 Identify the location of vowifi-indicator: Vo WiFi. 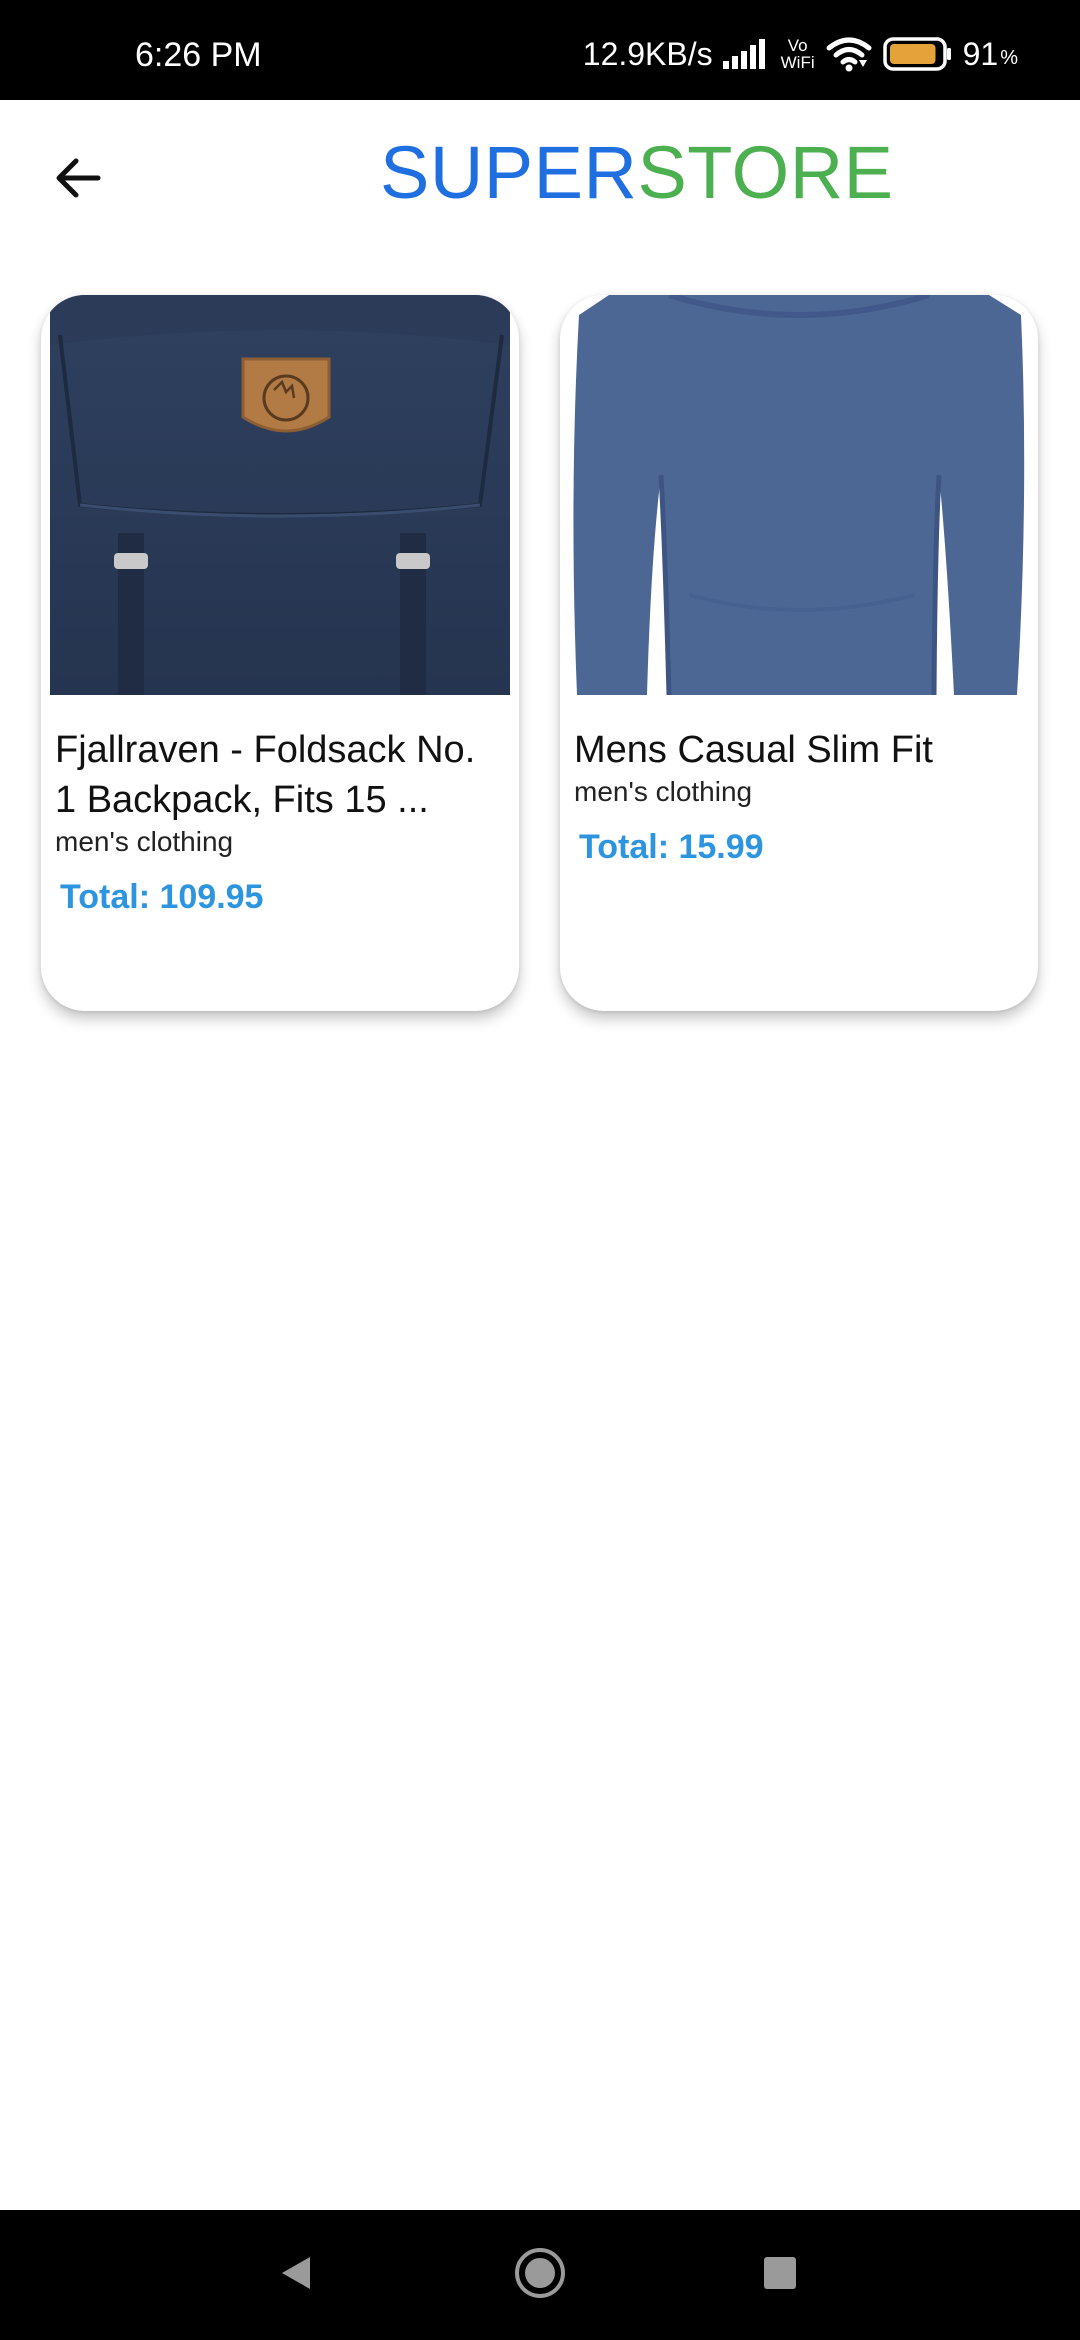
(797, 54).